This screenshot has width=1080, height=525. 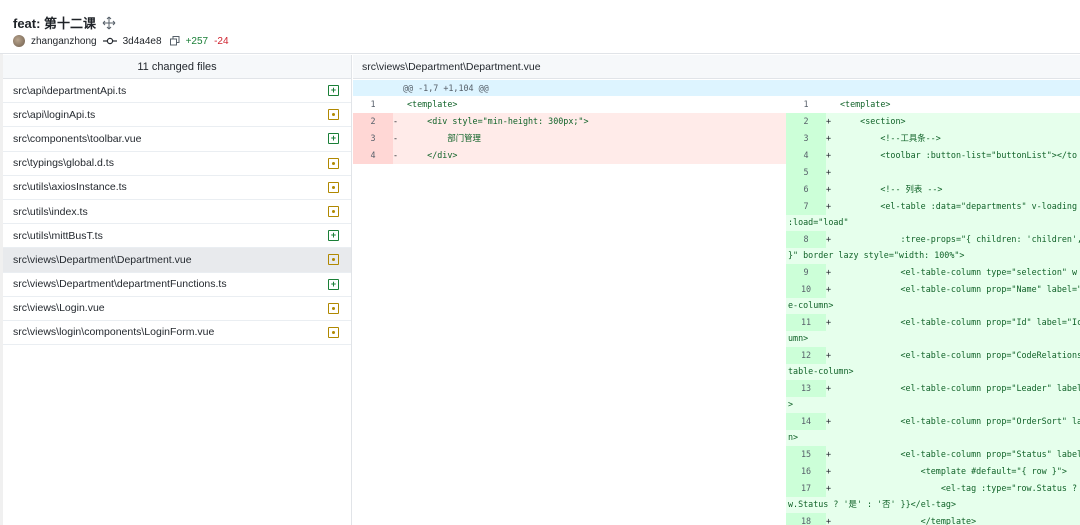 What do you see at coordinates (933, 121) in the screenshot?
I see `added-line: 2 + <section>` at bounding box center [933, 121].